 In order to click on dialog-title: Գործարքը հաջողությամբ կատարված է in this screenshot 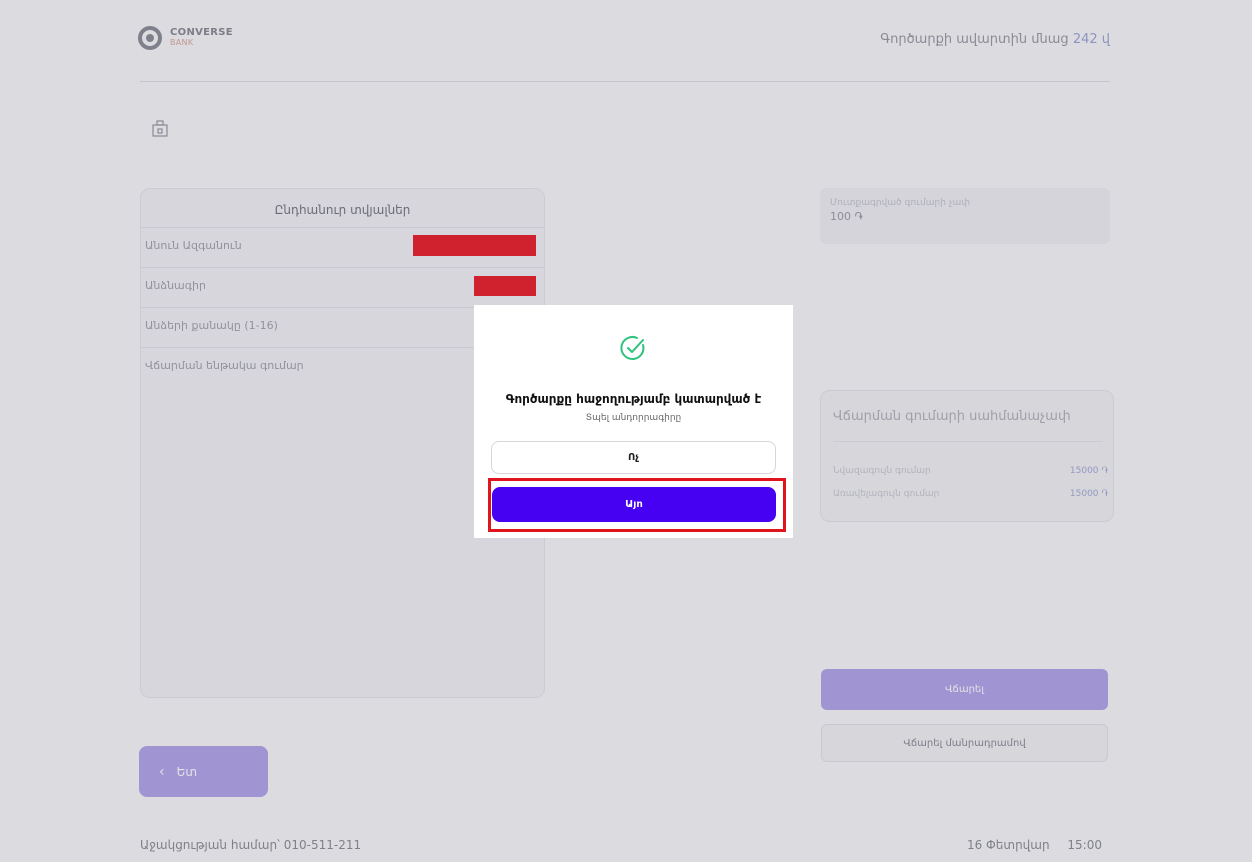, I will do `click(633, 399)`.